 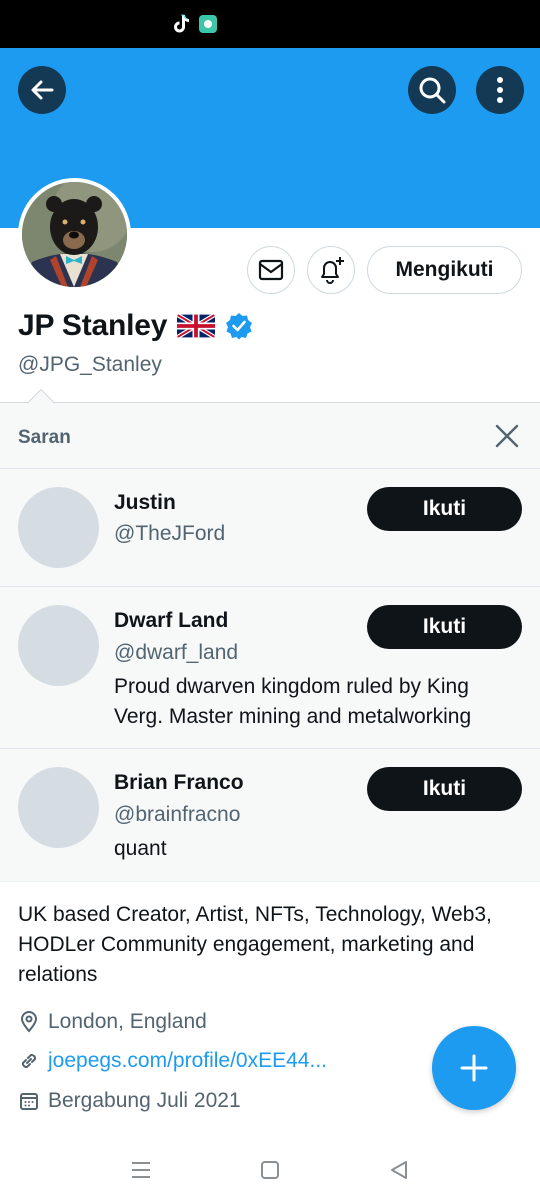 I want to click on home-square-icon, so click(x=270, y=1170).